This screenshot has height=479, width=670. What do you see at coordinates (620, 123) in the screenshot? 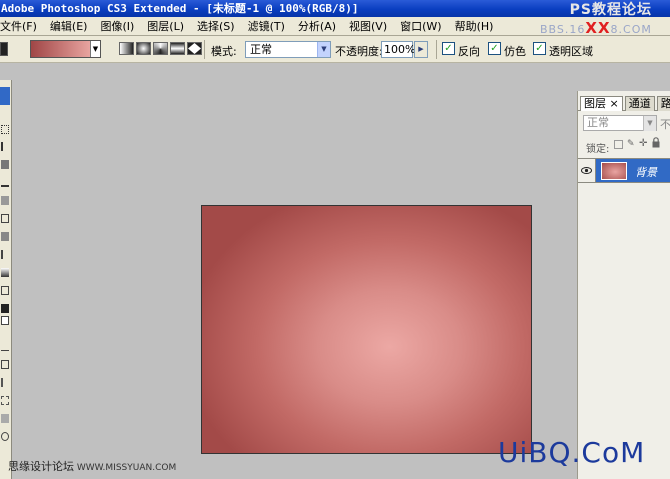
I see `blend-mode-select: 正常 ▼` at bounding box center [620, 123].